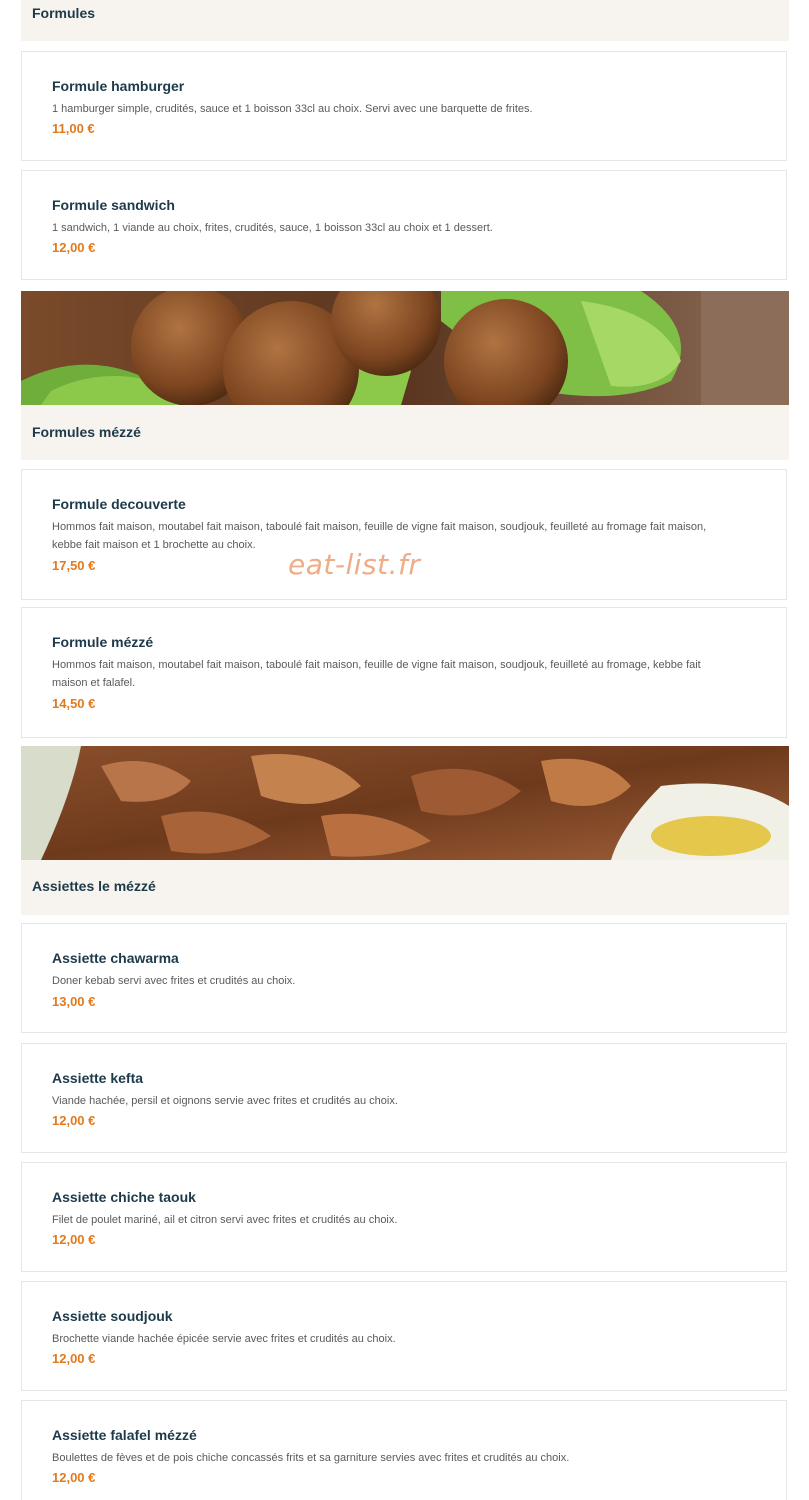 This screenshot has width=809, height=1500. Describe the element at coordinates (74, 703) in the screenshot. I see `menu-item-price: 14,50 €` at that location.